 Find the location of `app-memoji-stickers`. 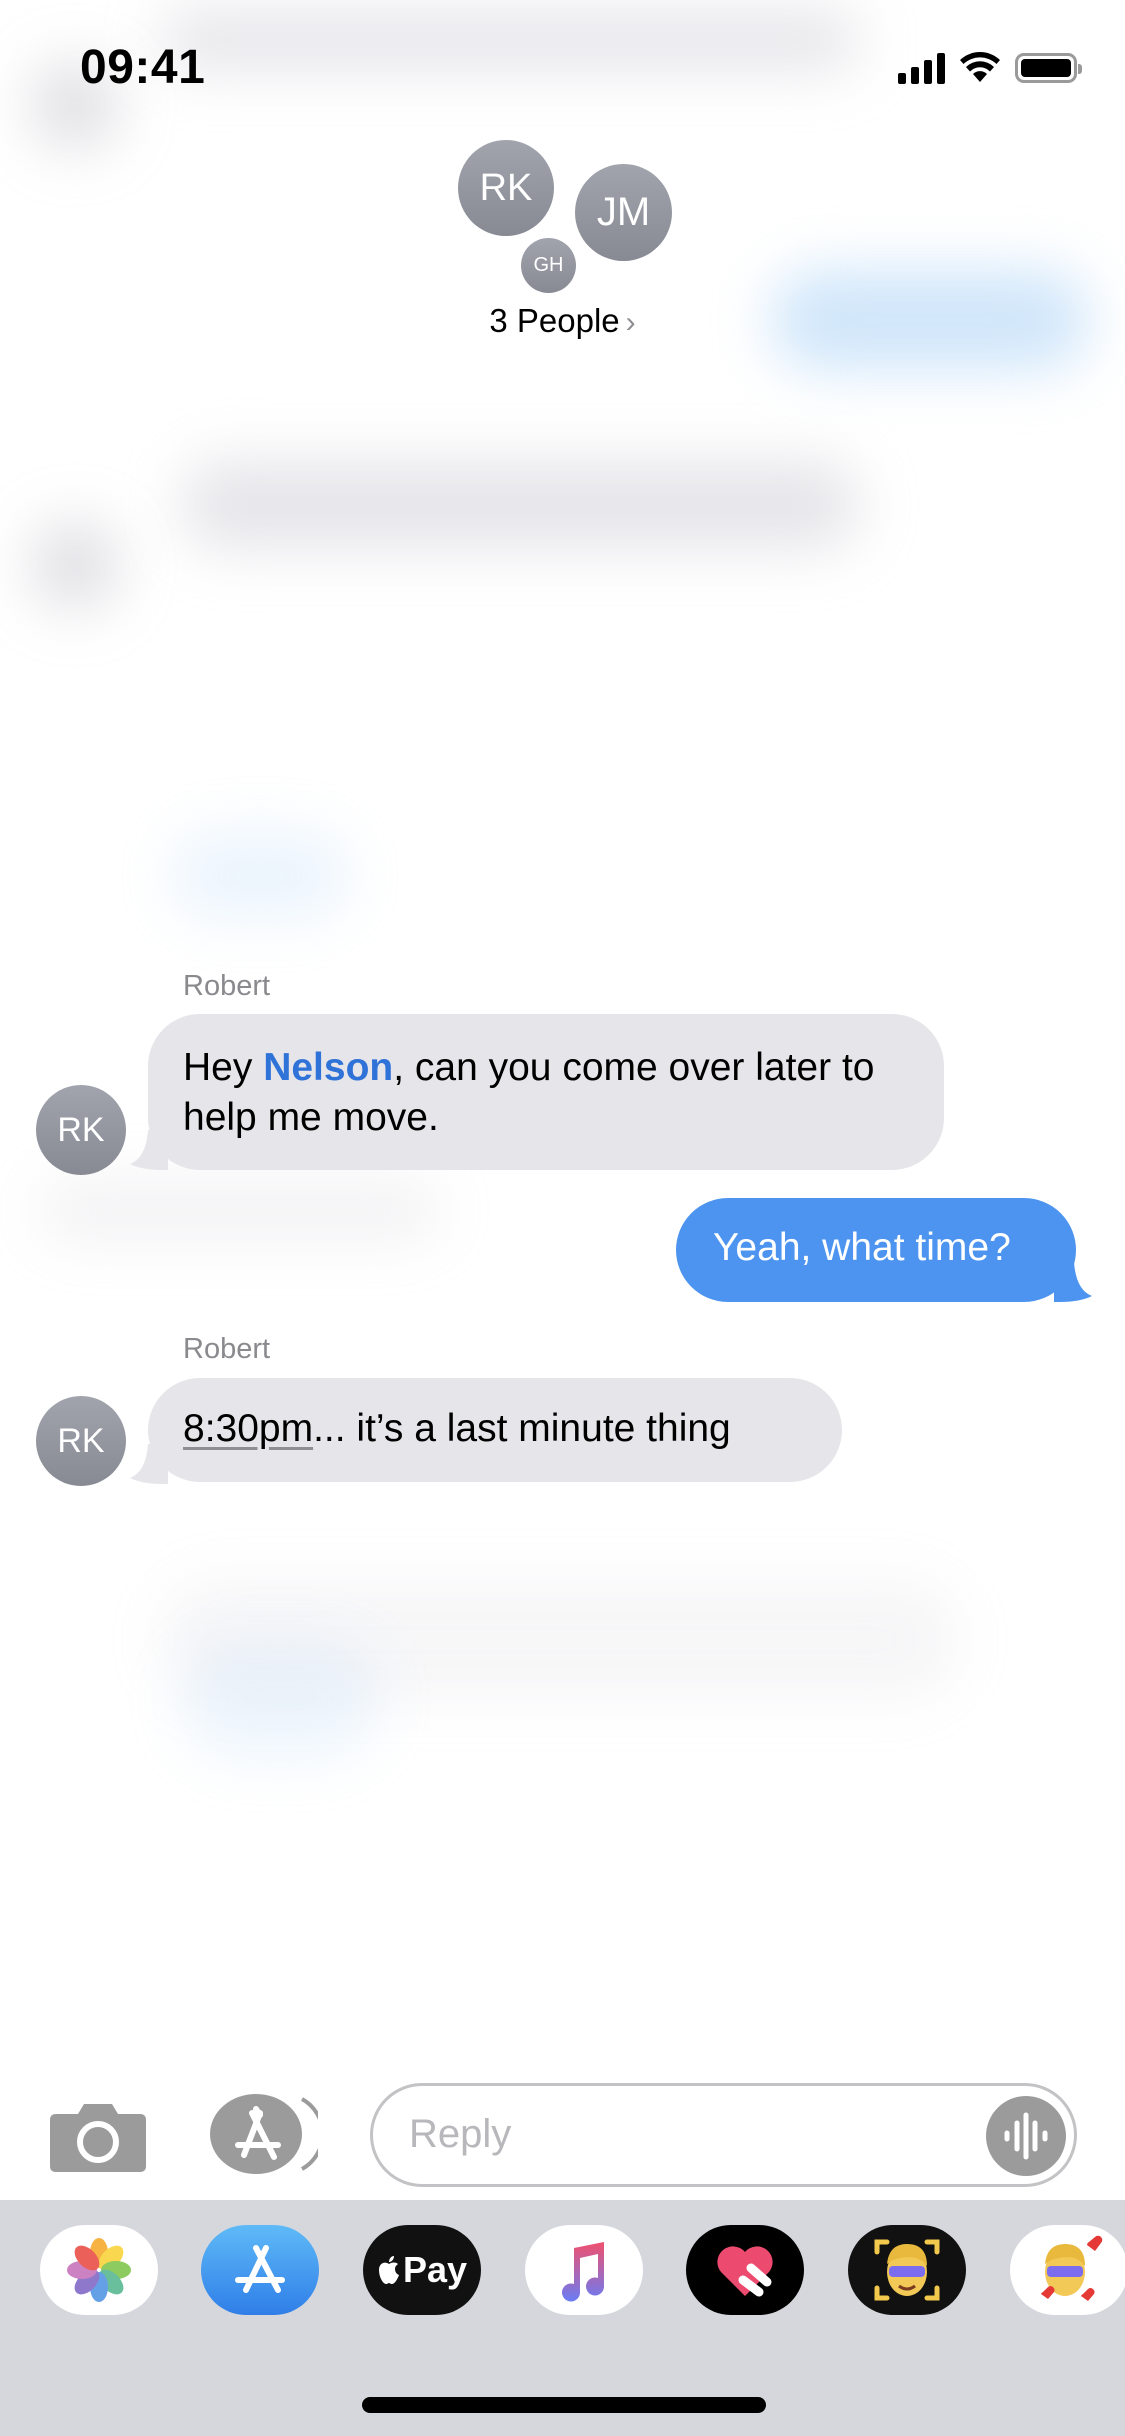

app-memoji-stickers is located at coordinates (1067, 2270).